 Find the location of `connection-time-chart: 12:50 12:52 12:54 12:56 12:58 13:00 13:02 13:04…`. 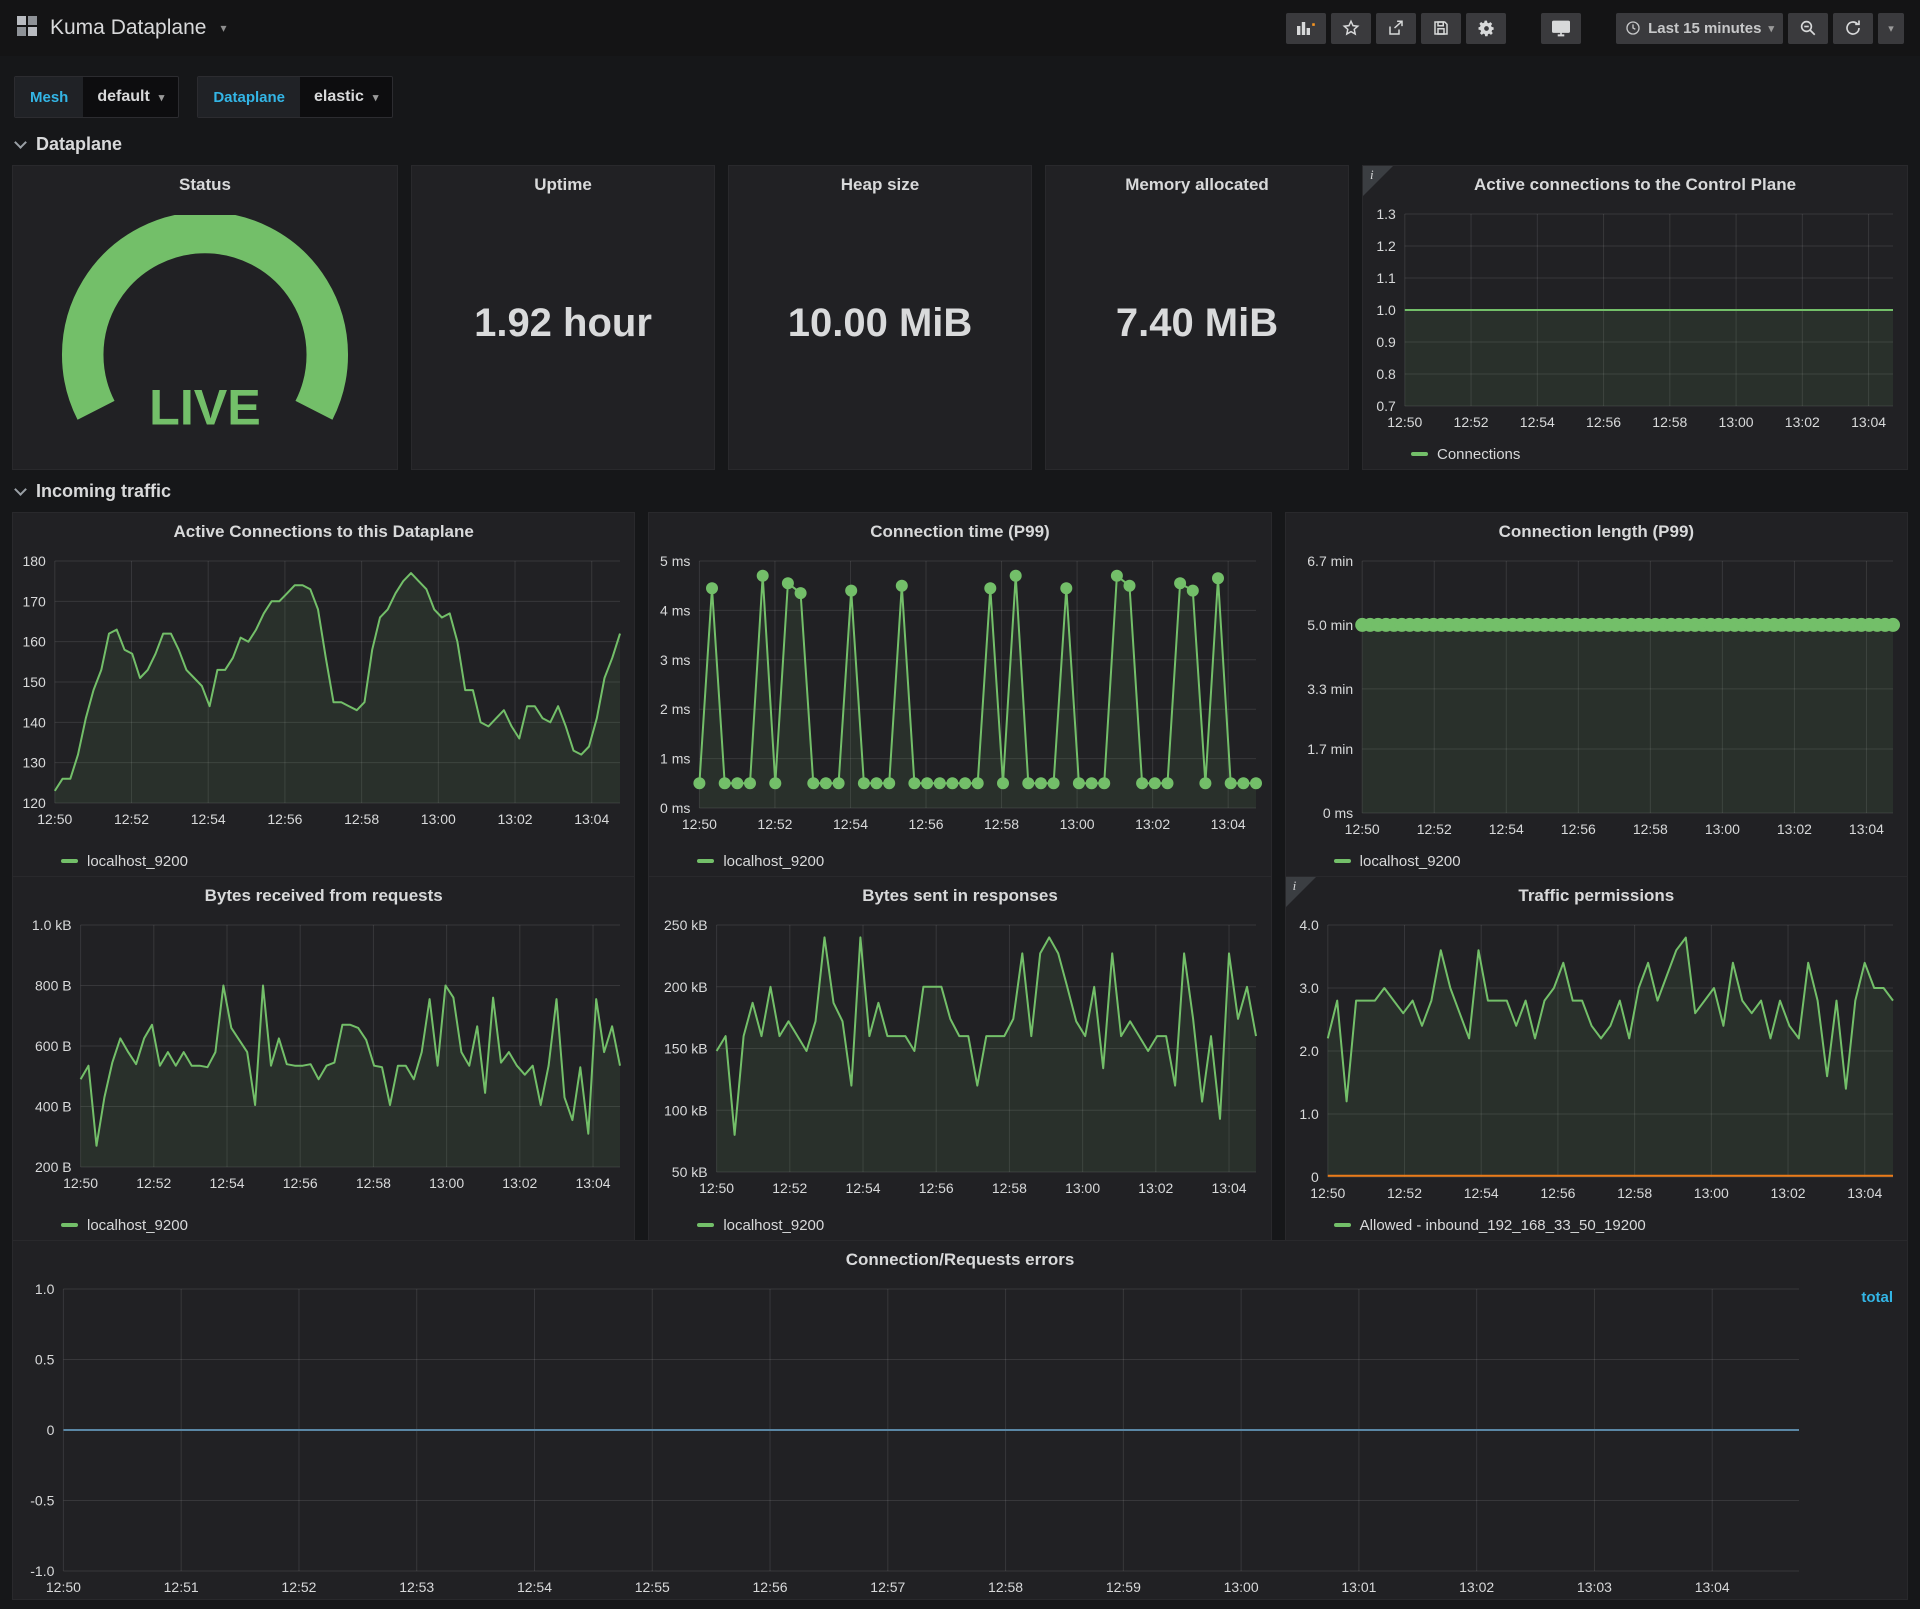

connection-time-chart: 12:50 12:52 12:54 12:56 12:58 13:00 13:02 13:04… is located at coordinates (959, 698).